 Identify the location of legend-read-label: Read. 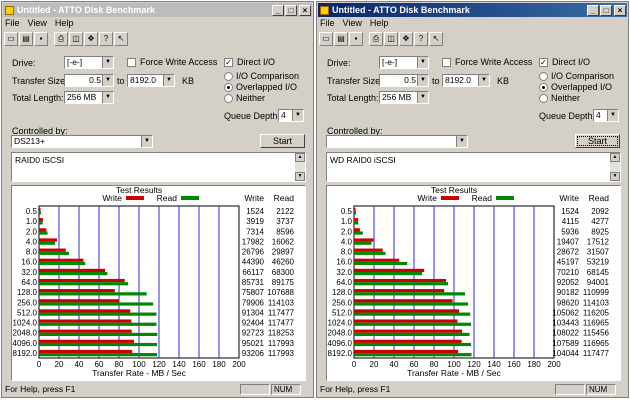
(167, 198).